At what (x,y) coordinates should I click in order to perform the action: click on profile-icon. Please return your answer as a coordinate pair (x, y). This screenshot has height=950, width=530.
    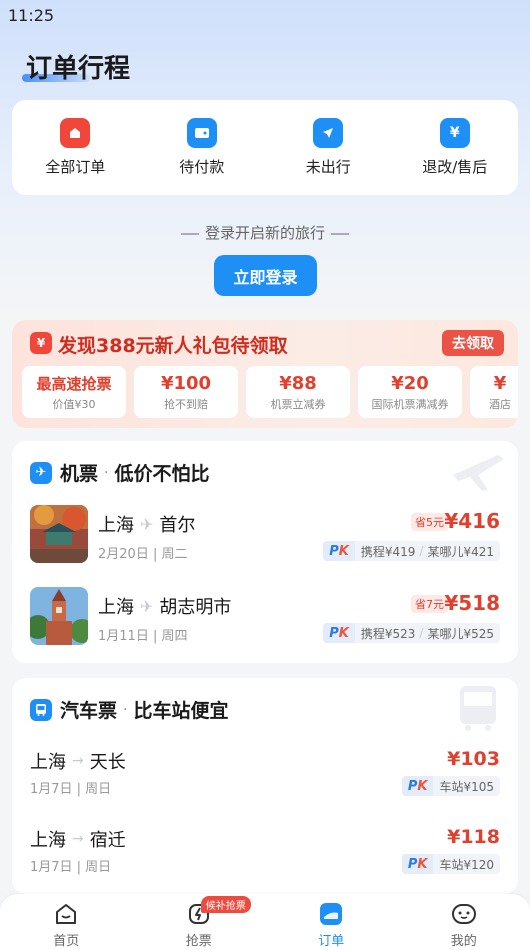
    Looking at the image, I should click on (463, 914).